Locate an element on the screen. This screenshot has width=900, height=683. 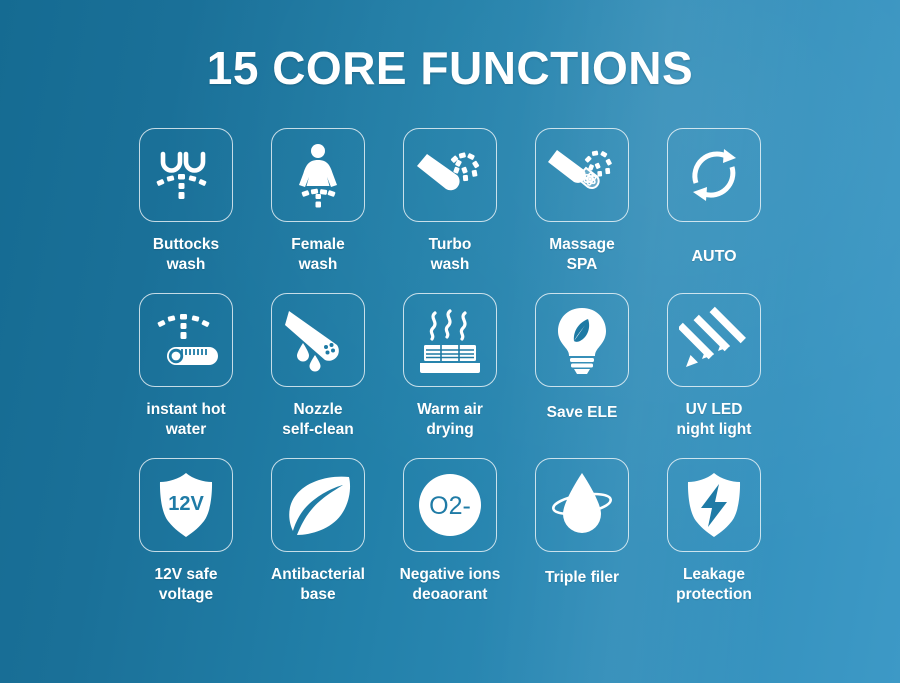
heater-steam-icon is located at coordinates (450, 341).